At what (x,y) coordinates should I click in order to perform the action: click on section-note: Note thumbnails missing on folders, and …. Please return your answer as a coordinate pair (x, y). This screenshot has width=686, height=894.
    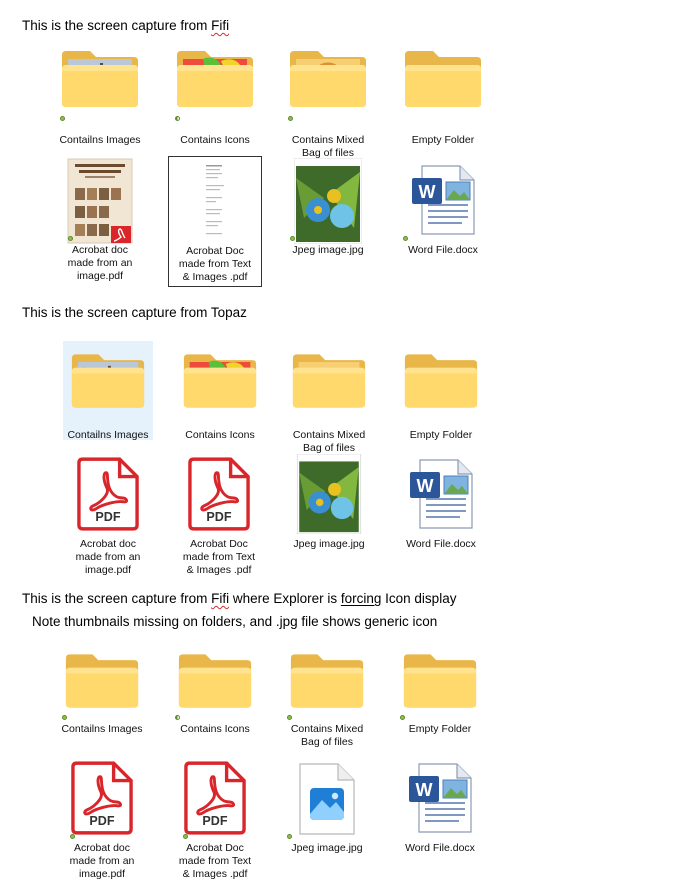
    Looking at the image, I should click on (234, 621).